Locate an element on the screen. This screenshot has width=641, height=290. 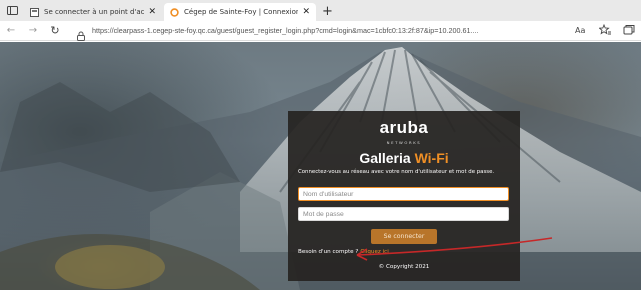
reload-icon: ↻ is located at coordinates (55, 30).